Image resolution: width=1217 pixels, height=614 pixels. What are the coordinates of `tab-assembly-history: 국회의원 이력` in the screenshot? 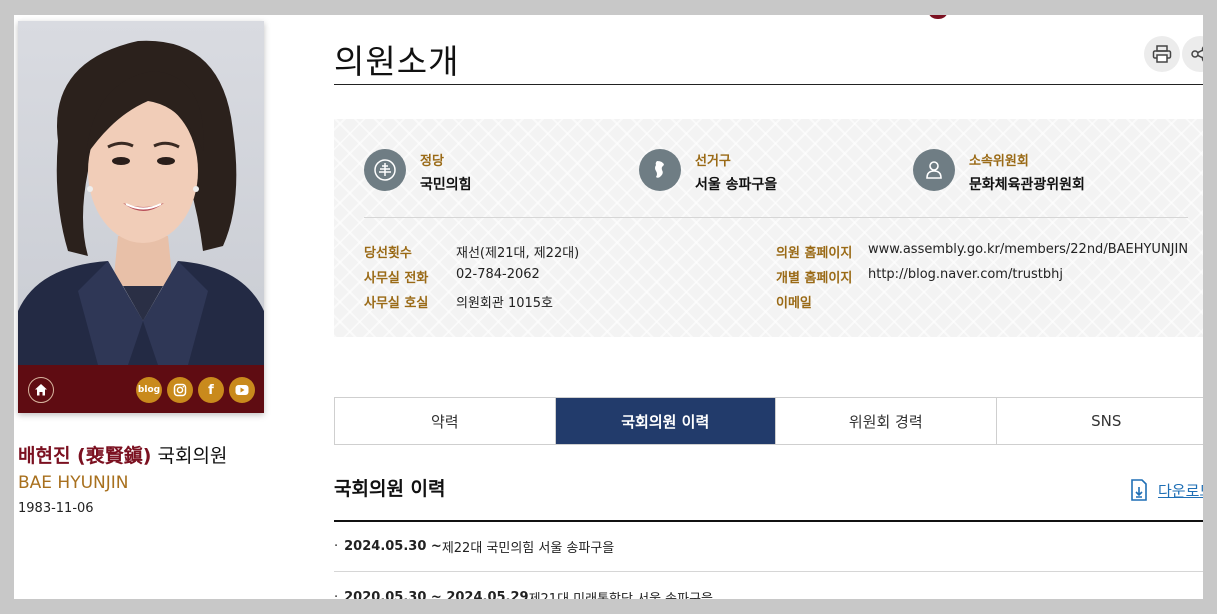 It's located at (665, 421).